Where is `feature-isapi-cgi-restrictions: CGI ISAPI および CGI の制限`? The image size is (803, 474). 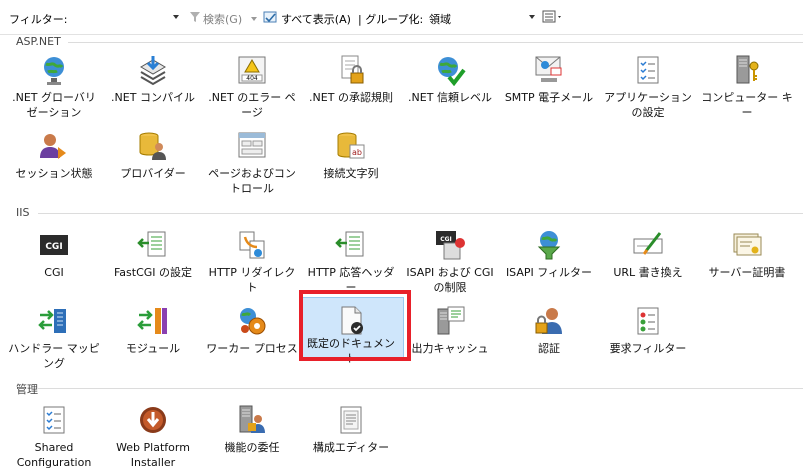 feature-isapi-cgi-restrictions: CGI ISAPI および CGI の制限 is located at coordinates (450, 264).